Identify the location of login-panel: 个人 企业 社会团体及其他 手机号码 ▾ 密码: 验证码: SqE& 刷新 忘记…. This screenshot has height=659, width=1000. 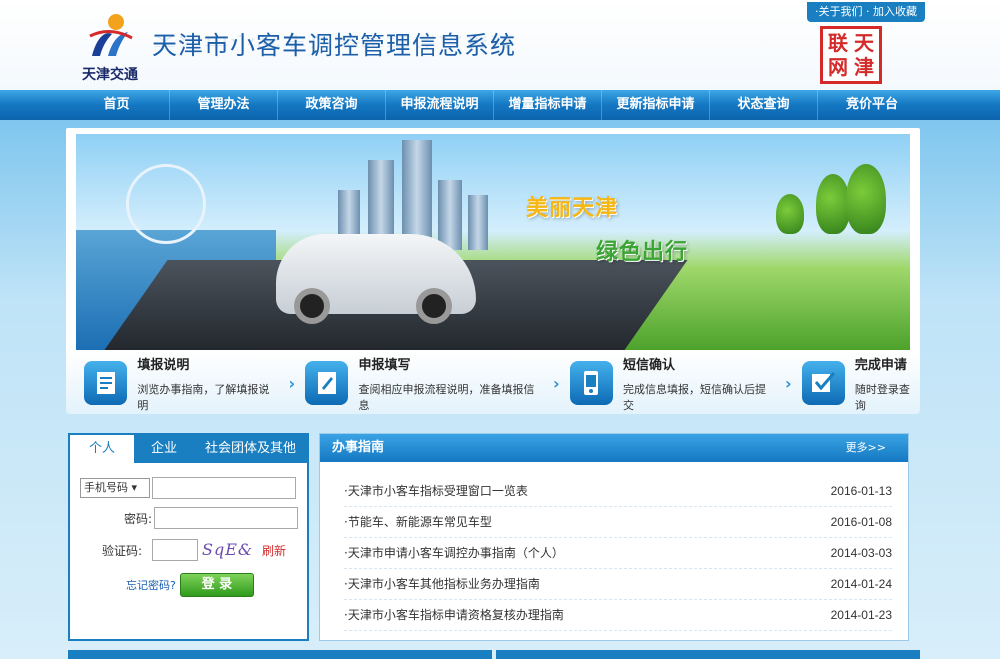
(188, 537).